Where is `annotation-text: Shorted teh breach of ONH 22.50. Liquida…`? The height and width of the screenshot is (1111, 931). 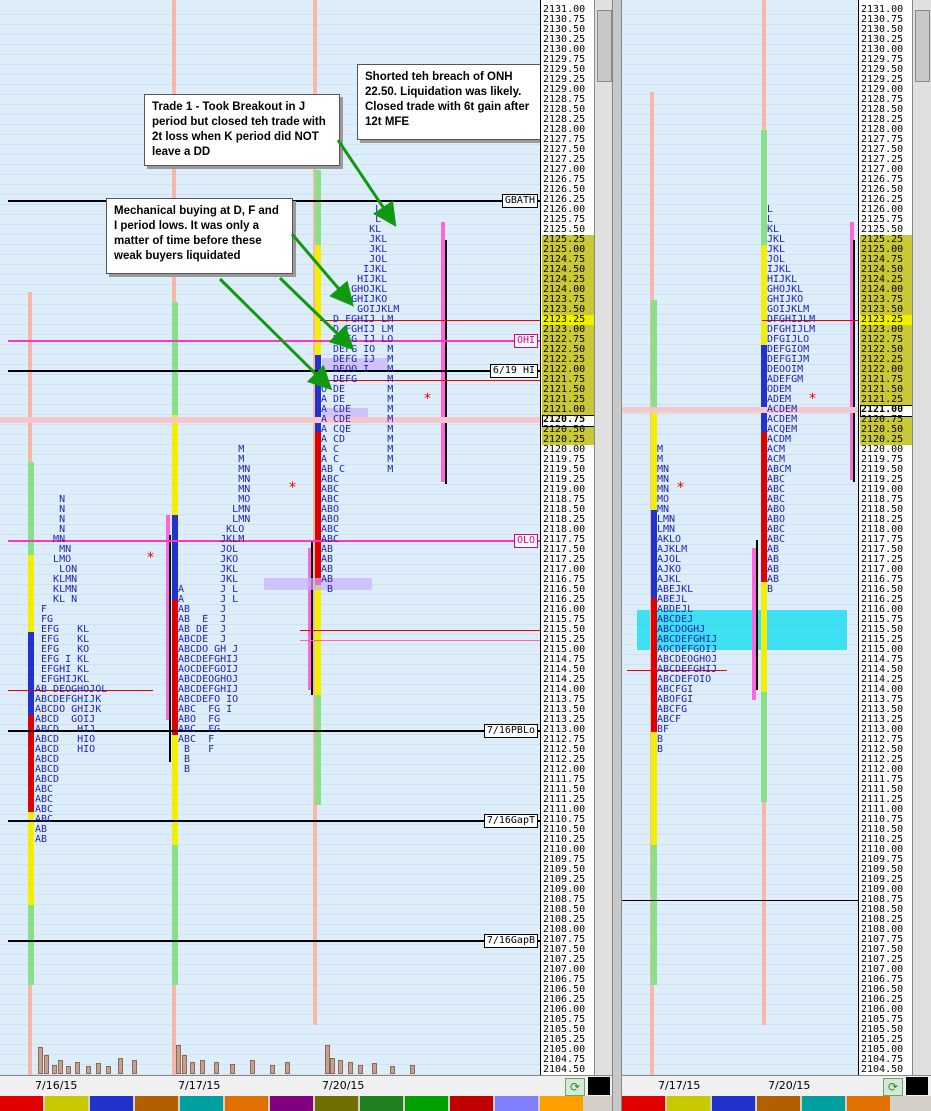 annotation-text: Shorted teh breach of ONH 22.50. Liquida… is located at coordinates (447, 99).